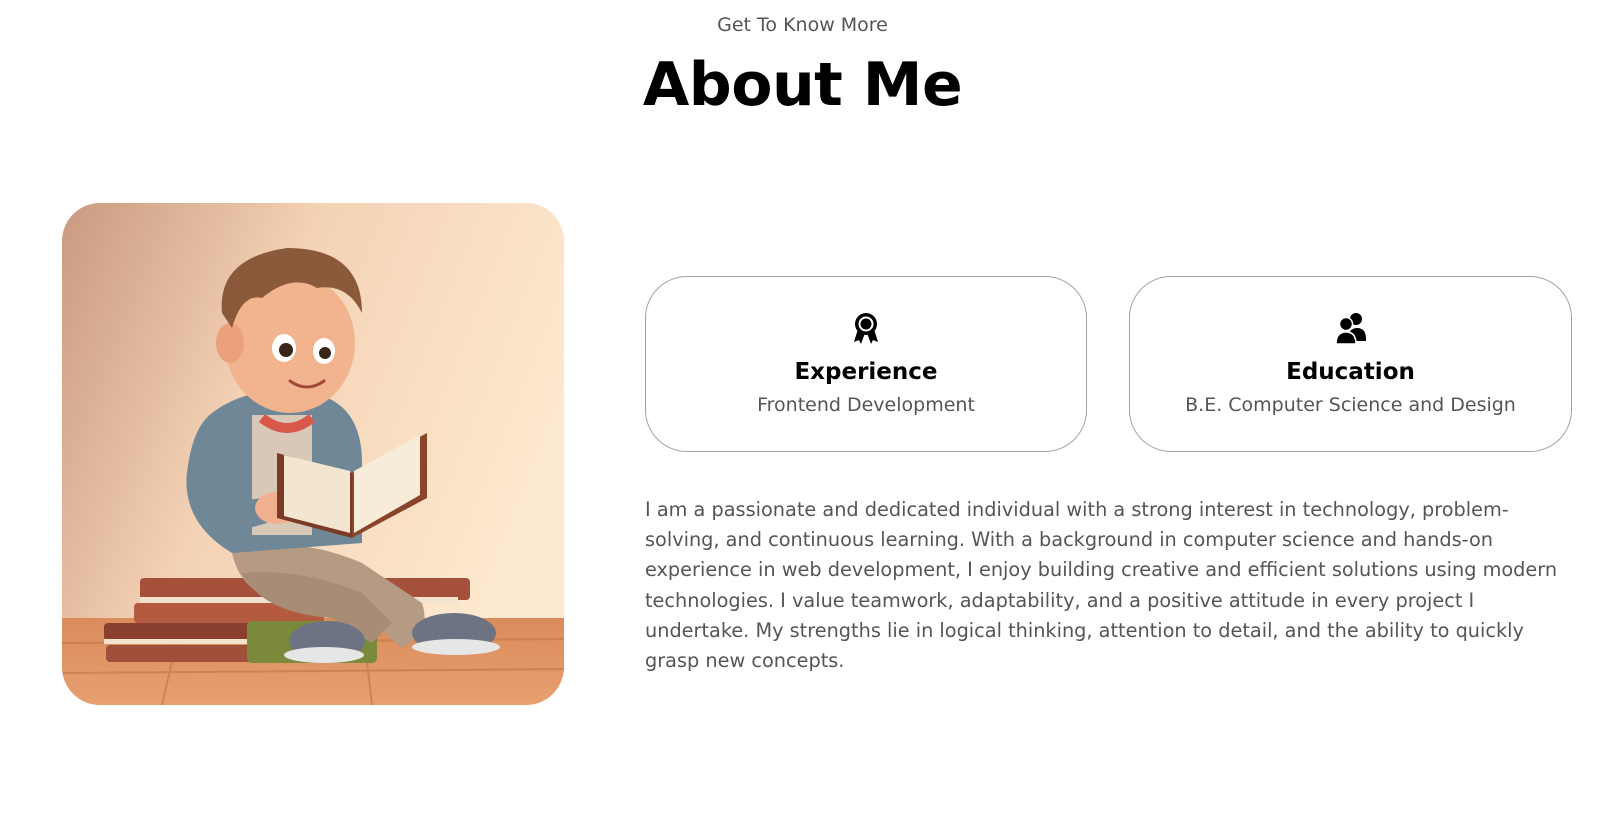 This screenshot has width=1605, height=827. What do you see at coordinates (866, 372) in the screenshot?
I see `card-title: Experience` at bounding box center [866, 372].